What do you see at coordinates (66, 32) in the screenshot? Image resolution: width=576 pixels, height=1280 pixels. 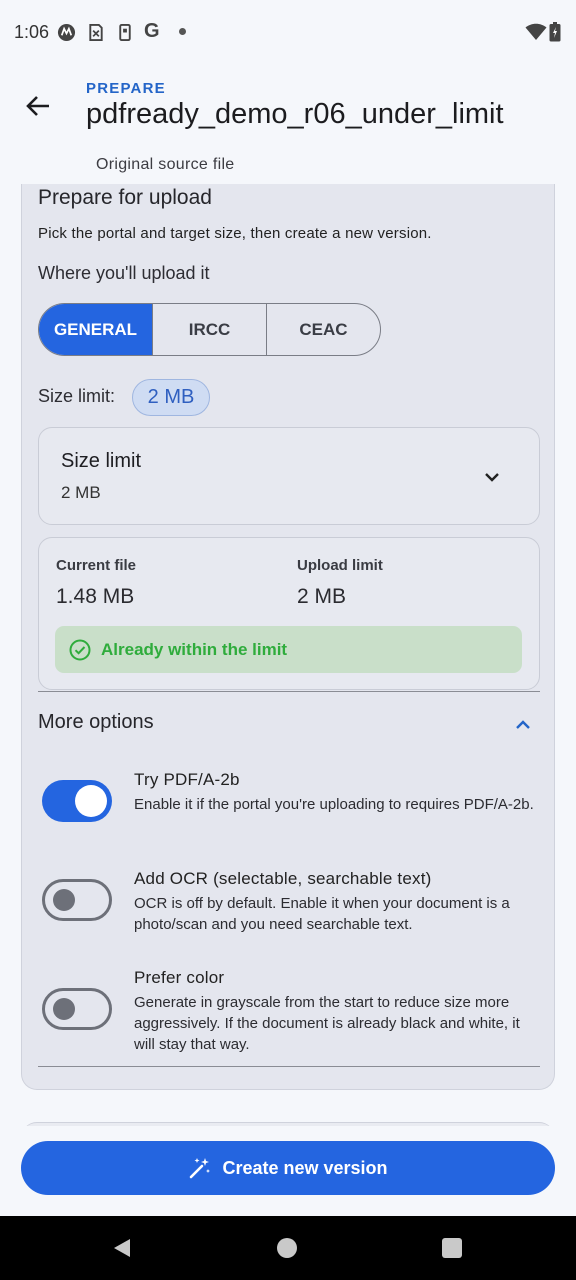 I see `motorola-icon` at bounding box center [66, 32].